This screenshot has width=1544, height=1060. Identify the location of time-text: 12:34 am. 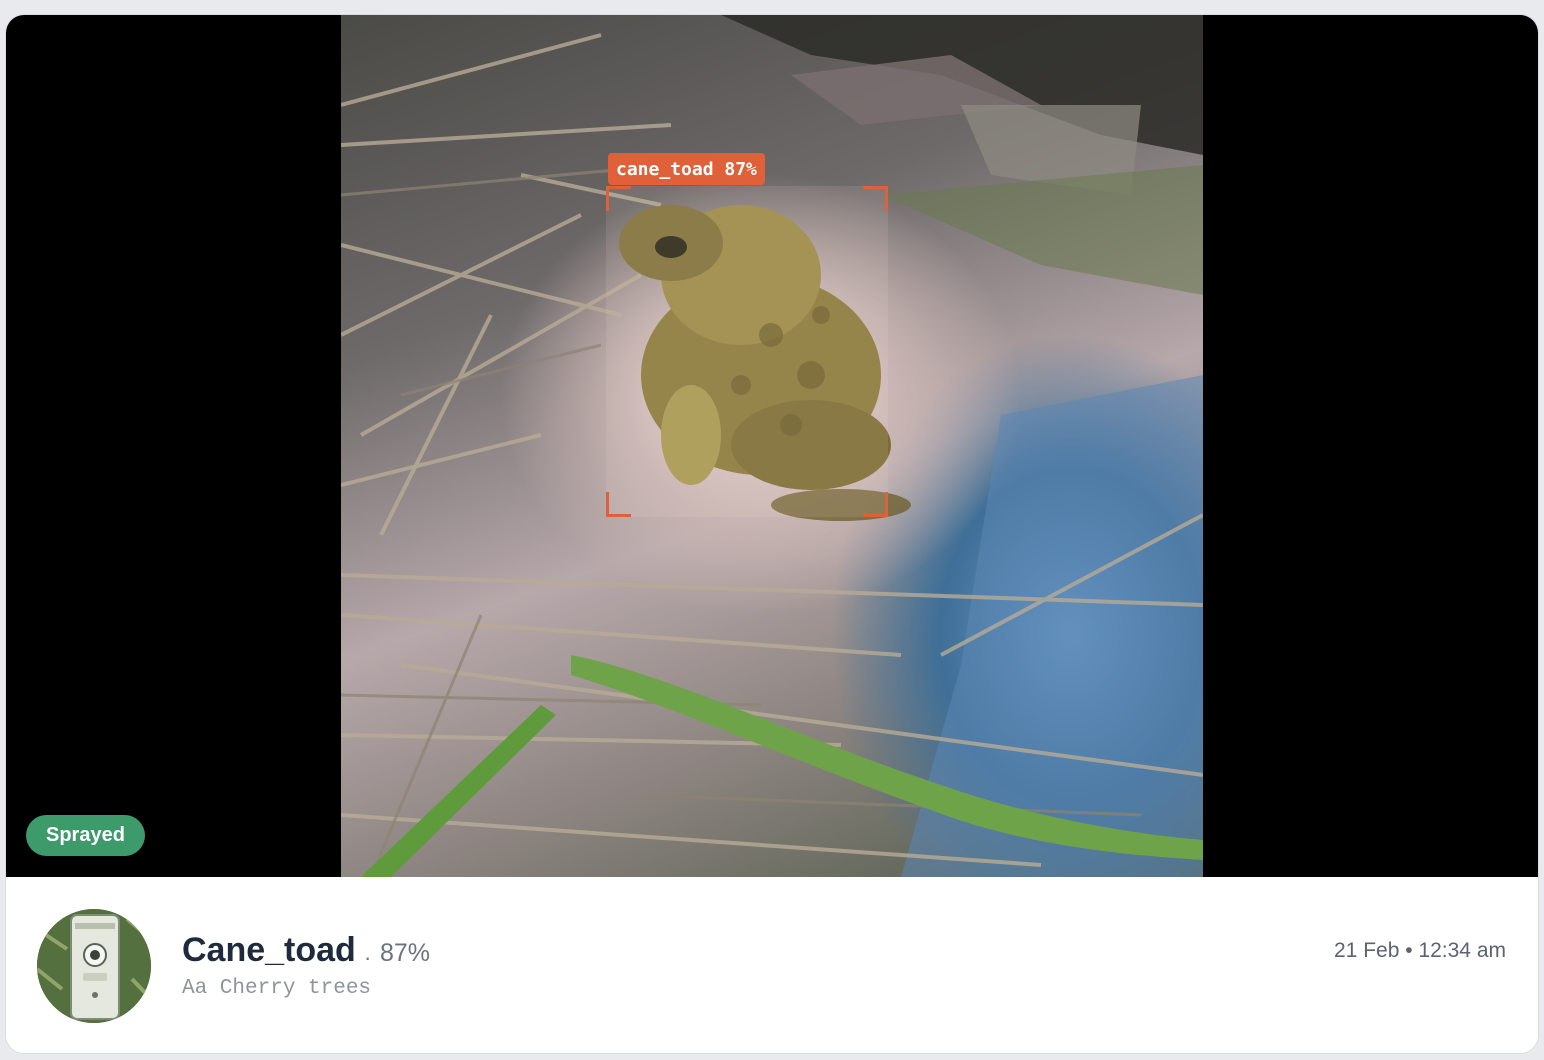
(1462, 950).